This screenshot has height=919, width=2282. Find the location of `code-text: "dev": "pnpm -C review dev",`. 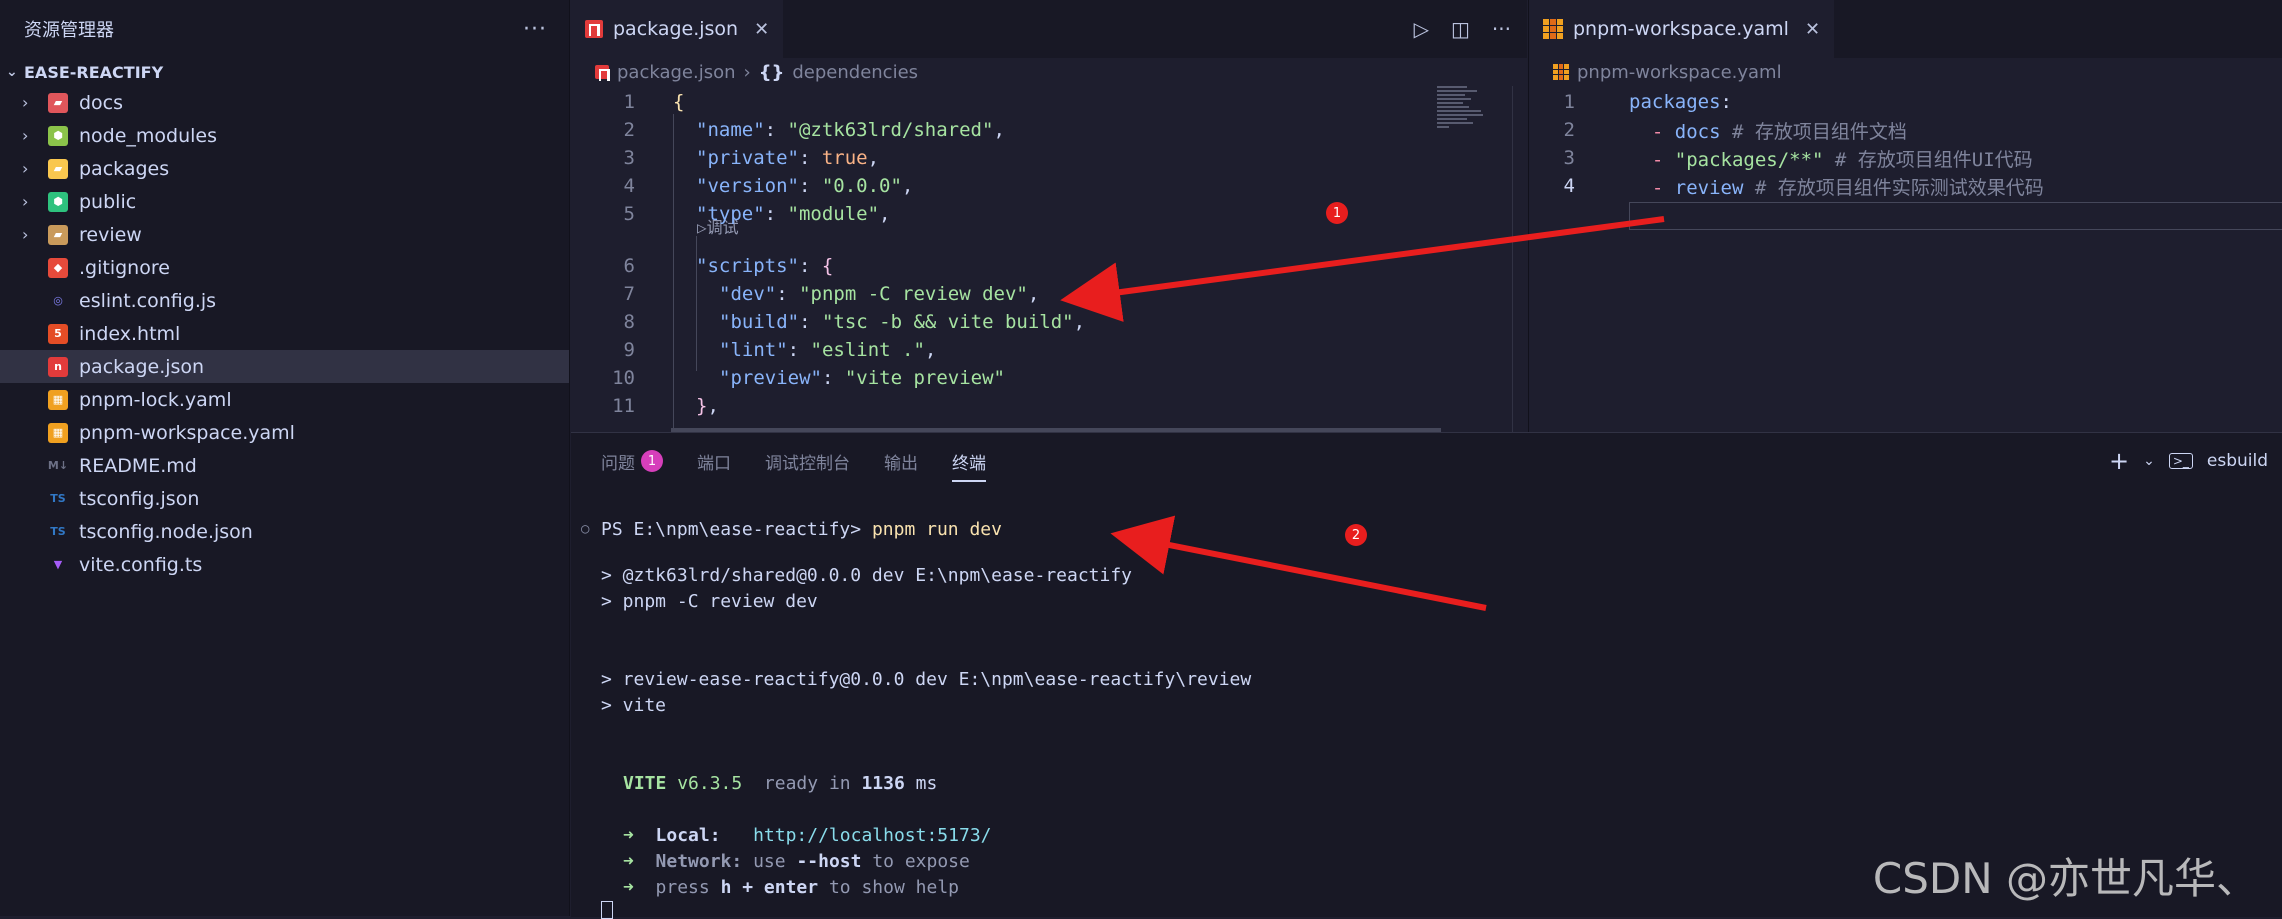

code-text: "dev": "pnpm -C review dev", is located at coordinates (879, 294).